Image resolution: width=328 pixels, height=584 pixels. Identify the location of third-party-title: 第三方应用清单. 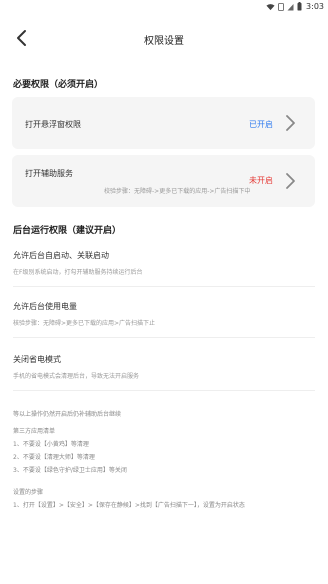
(34, 431).